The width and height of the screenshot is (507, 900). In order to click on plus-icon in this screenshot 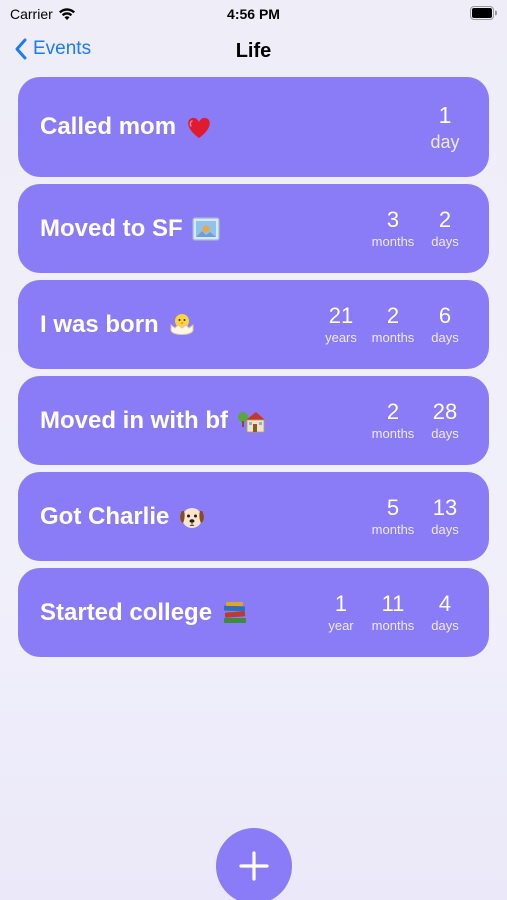, I will do `click(254, 866)`.